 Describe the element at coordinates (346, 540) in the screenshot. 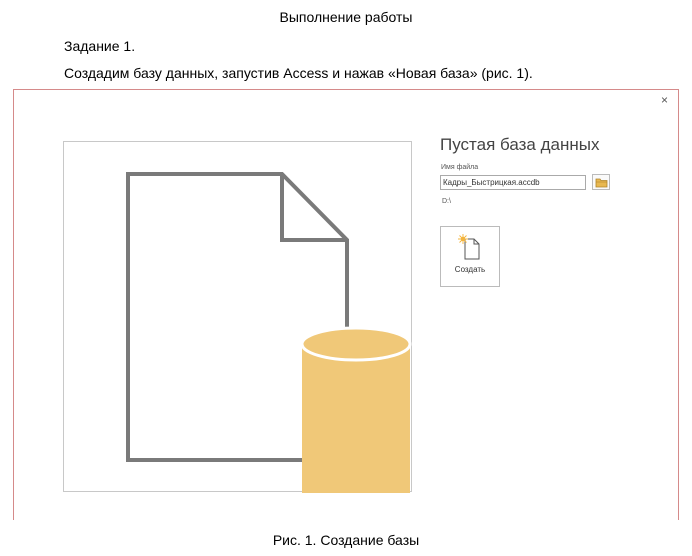

I see `figure-caption: Рис. 1. Создание базы` at that location.